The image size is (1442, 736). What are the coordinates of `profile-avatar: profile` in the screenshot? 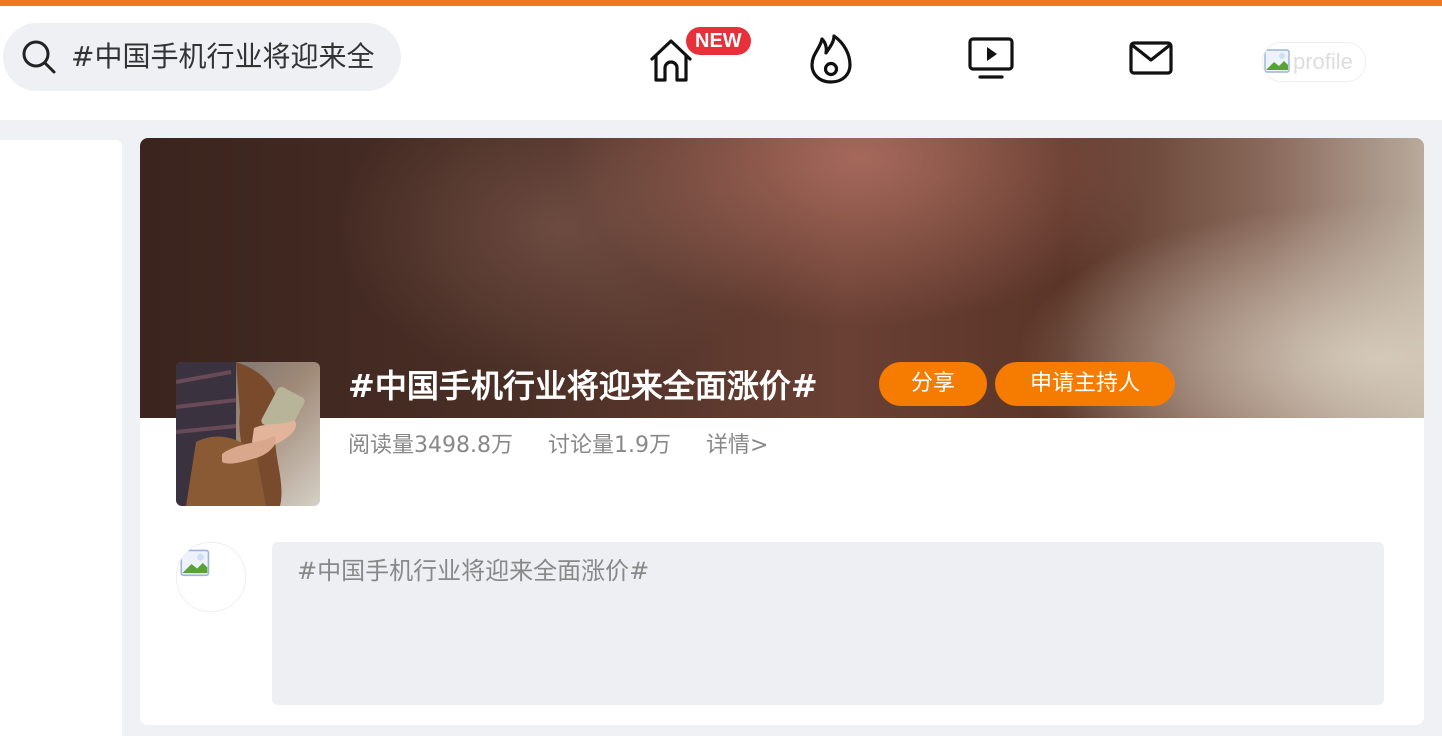 It's located at (1314, 62).